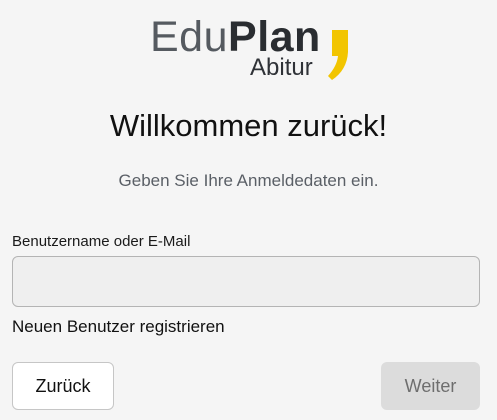  Describe the element at coordinates (430, 386) in the screenshot. I see `next-button: Weiter` at that location.